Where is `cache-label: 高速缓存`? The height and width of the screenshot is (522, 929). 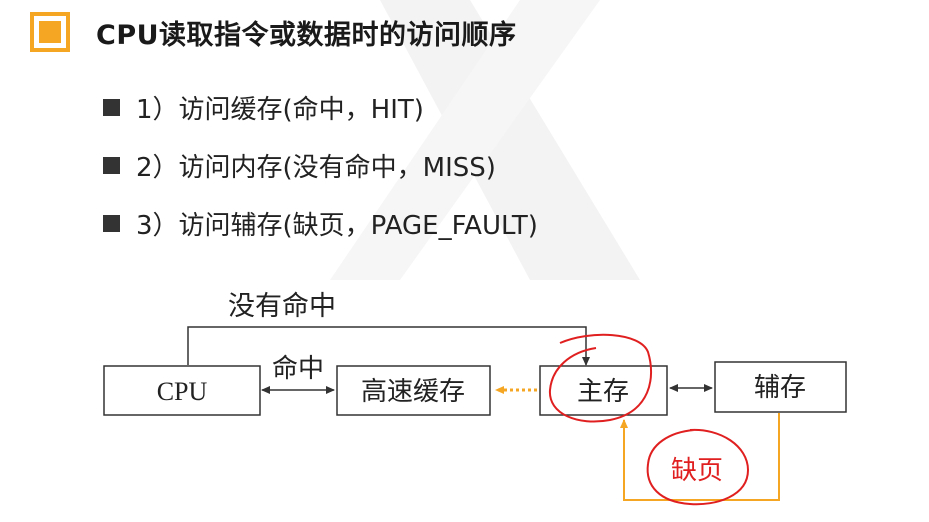 cache-label: 高速缓存 is located at coordinates (413, 392).